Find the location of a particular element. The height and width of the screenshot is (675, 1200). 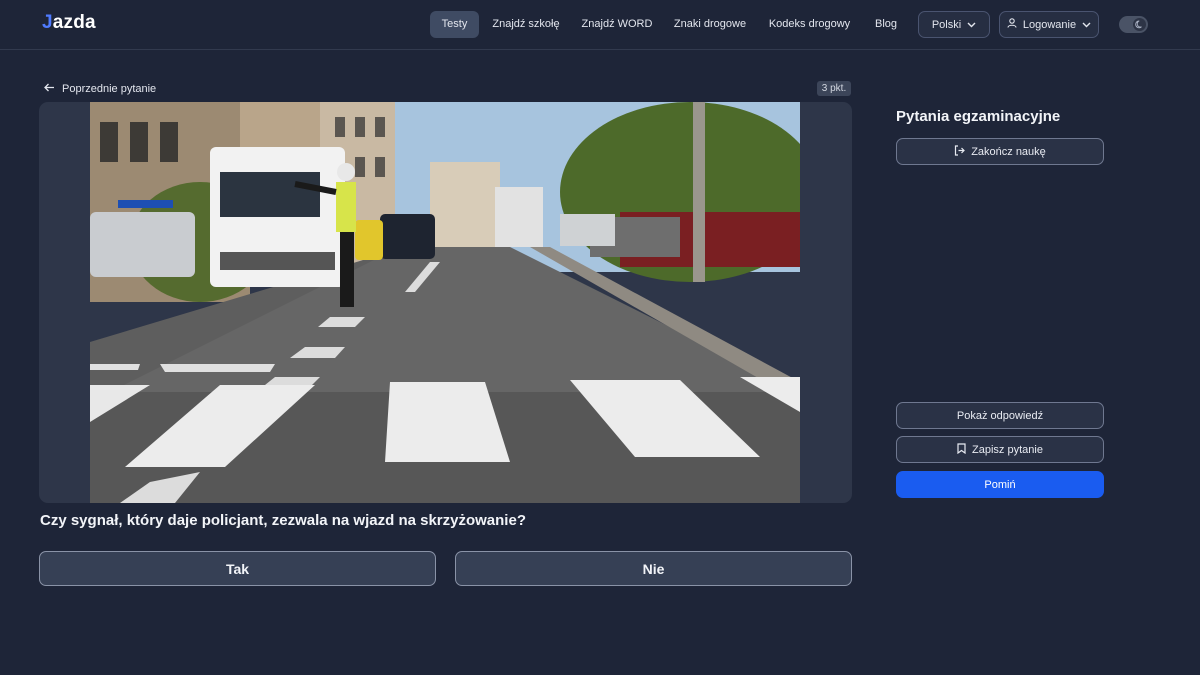

bookmark-icon is located at coordinates (961, 449).